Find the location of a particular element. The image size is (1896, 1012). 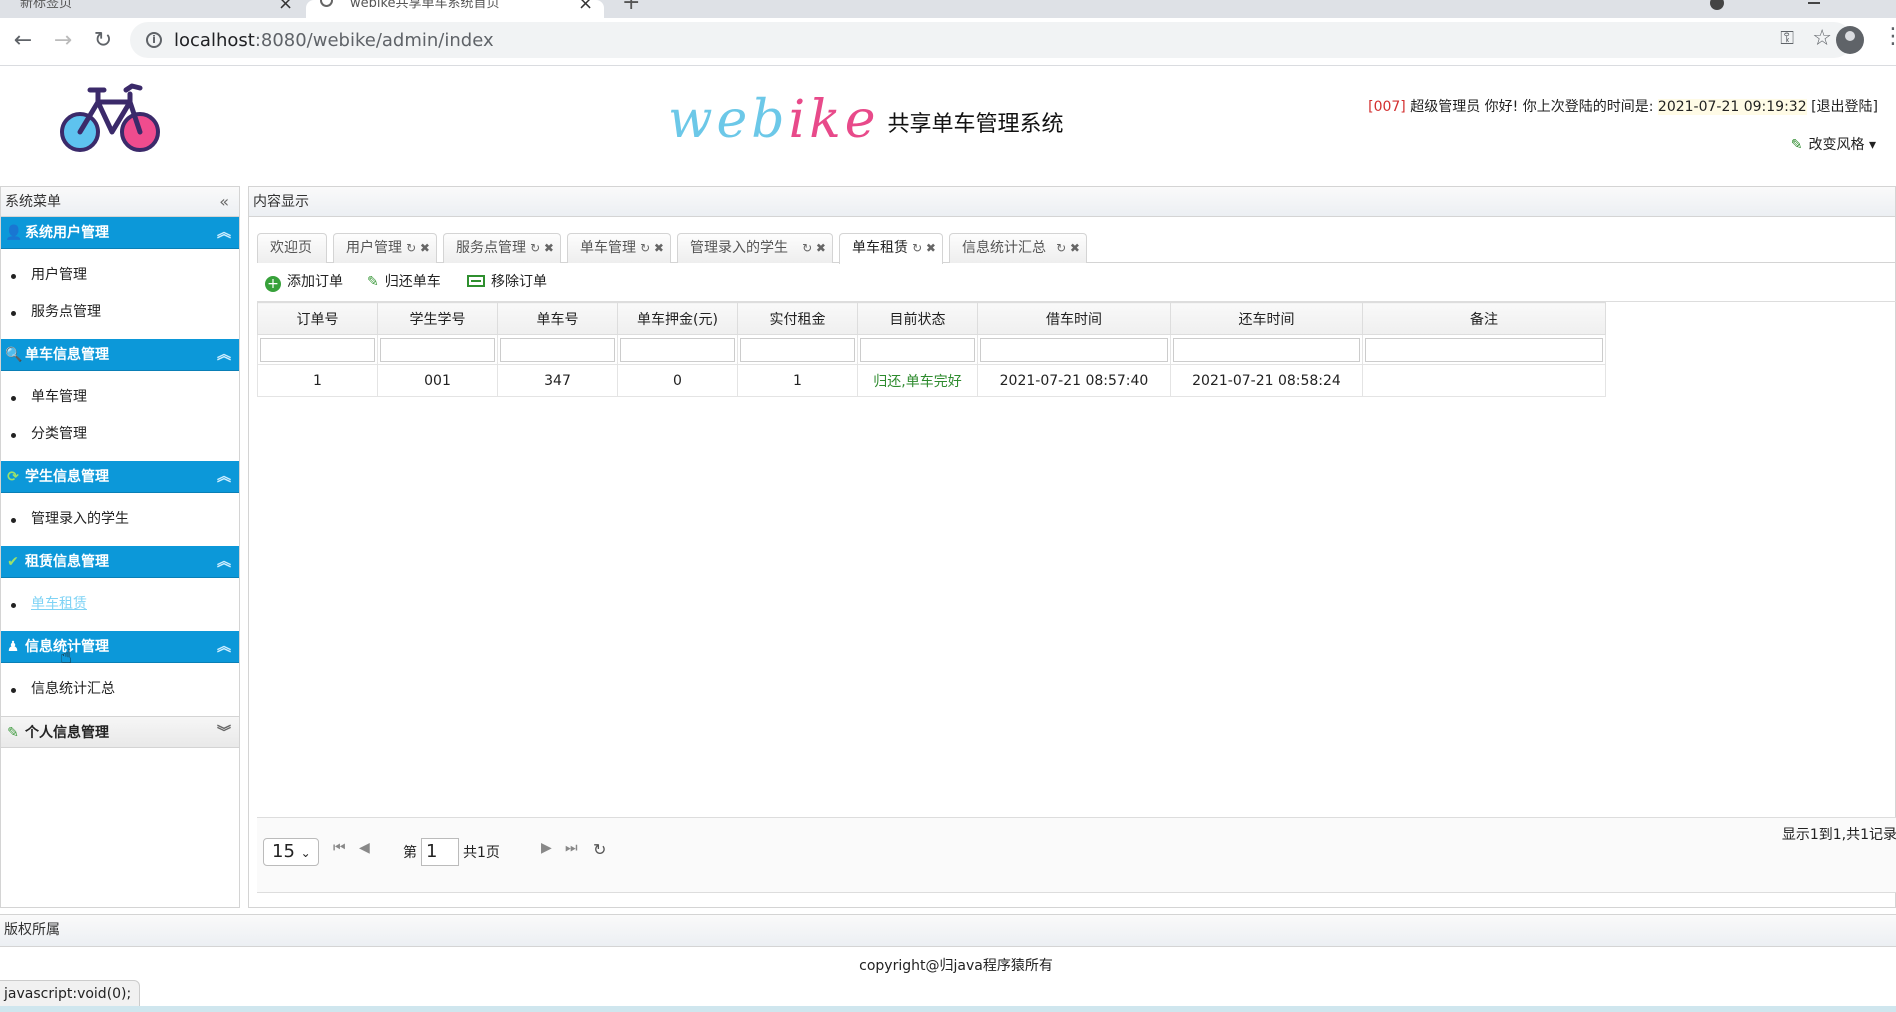

check-icon: ✔ is located at coordinates (13, 562).